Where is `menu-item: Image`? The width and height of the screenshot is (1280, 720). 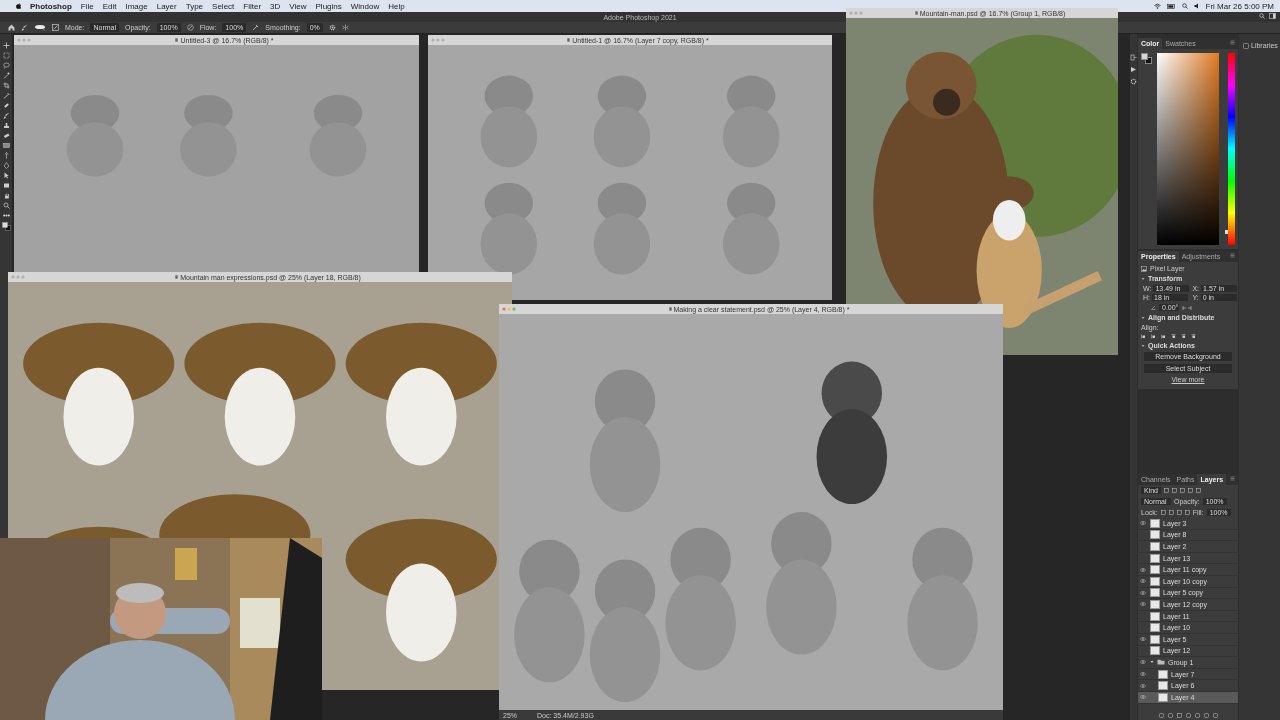 menu-item: Image is located at coordinates (136, 6).